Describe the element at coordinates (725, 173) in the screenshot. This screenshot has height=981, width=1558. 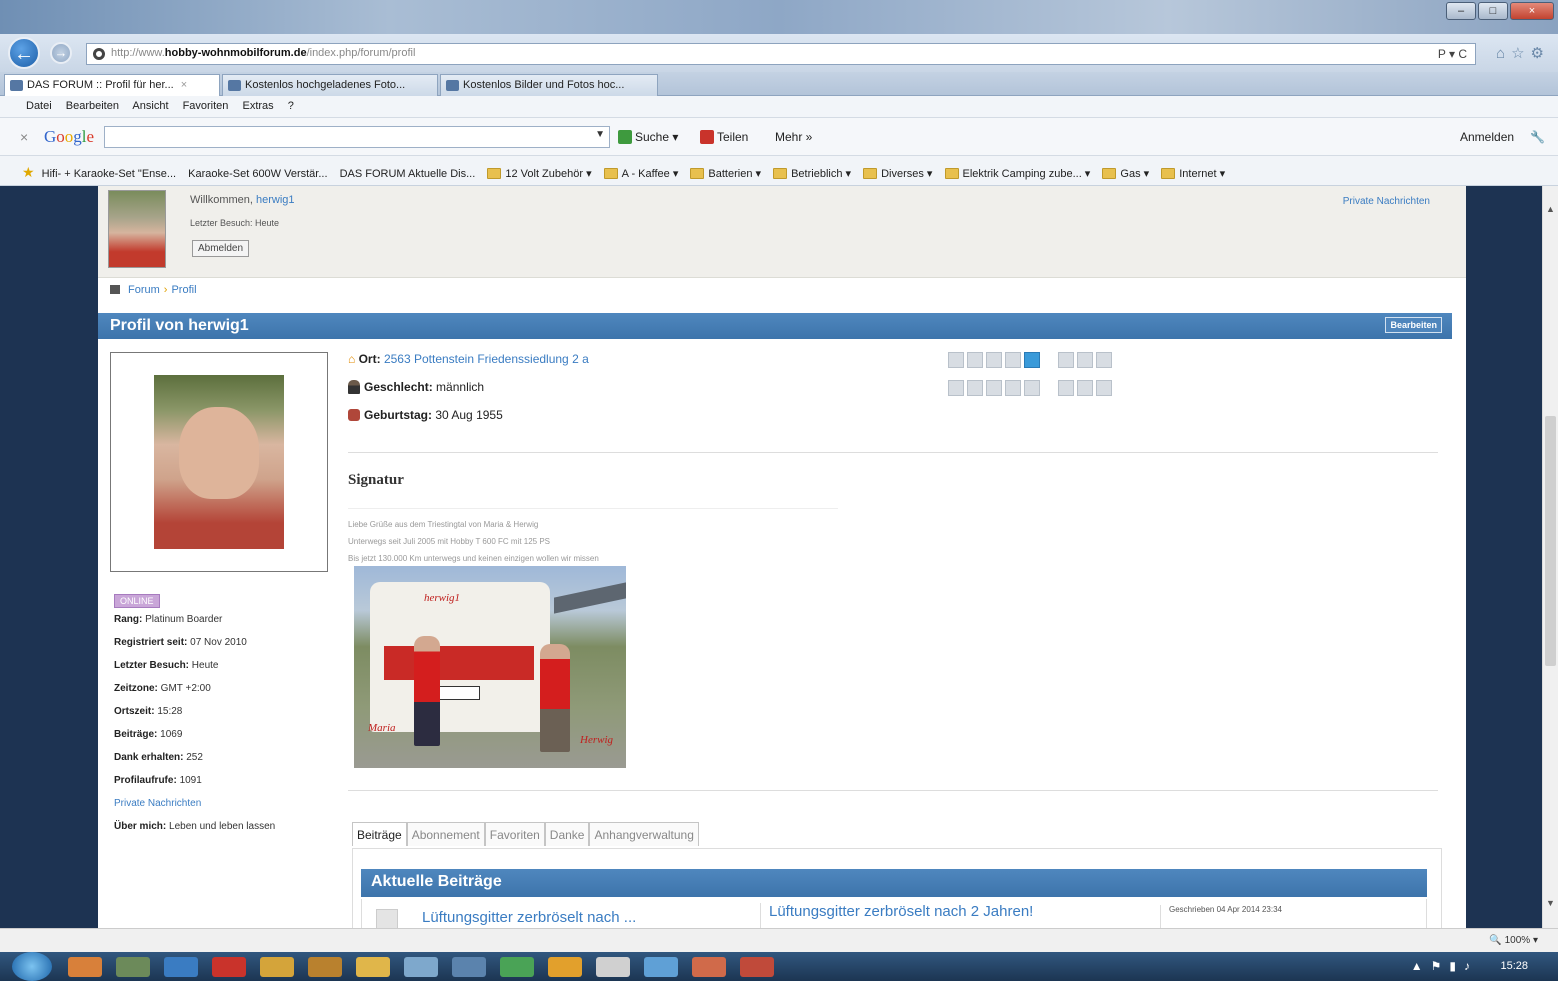
I see `favorite-folder: Batterien ▾` at that location.